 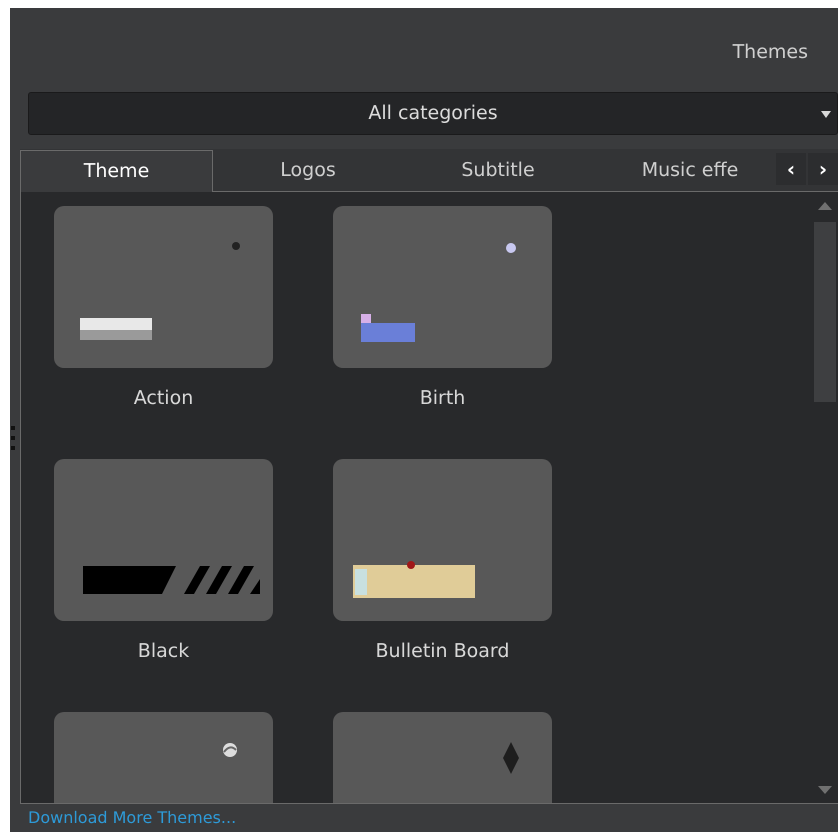 I want to click on scrollbar, so click(x=825, y=498).